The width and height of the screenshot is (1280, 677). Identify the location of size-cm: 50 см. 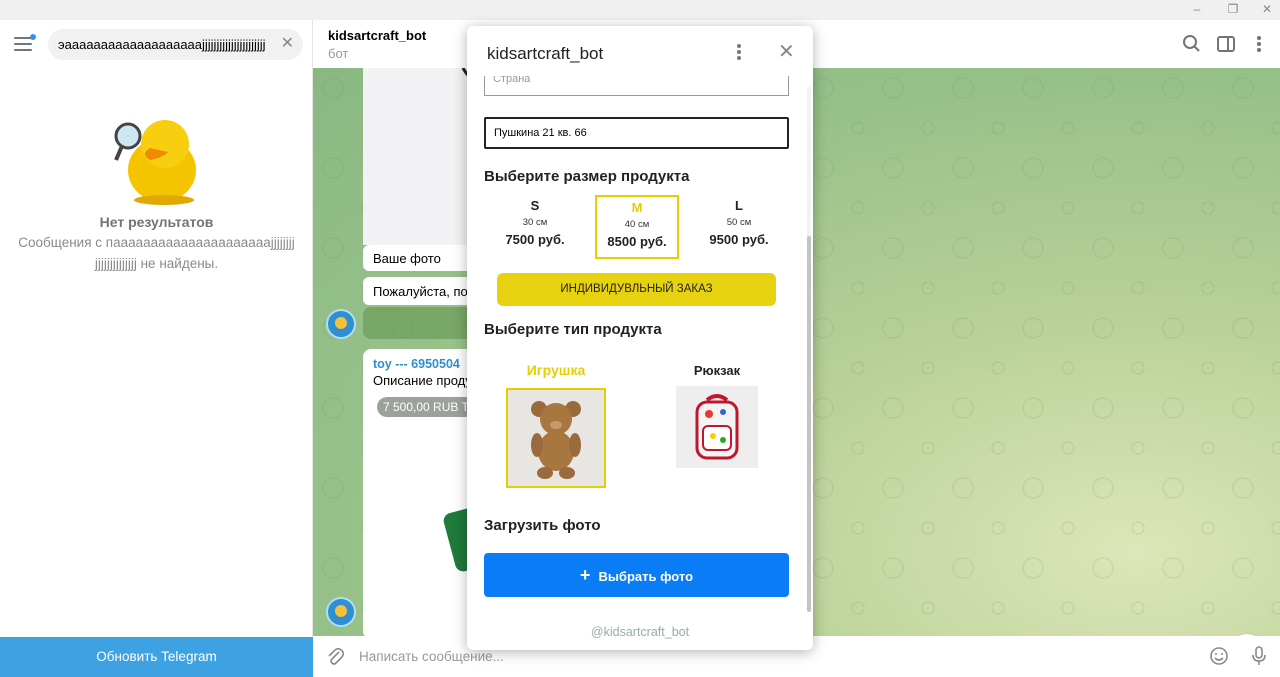
(739, 222).